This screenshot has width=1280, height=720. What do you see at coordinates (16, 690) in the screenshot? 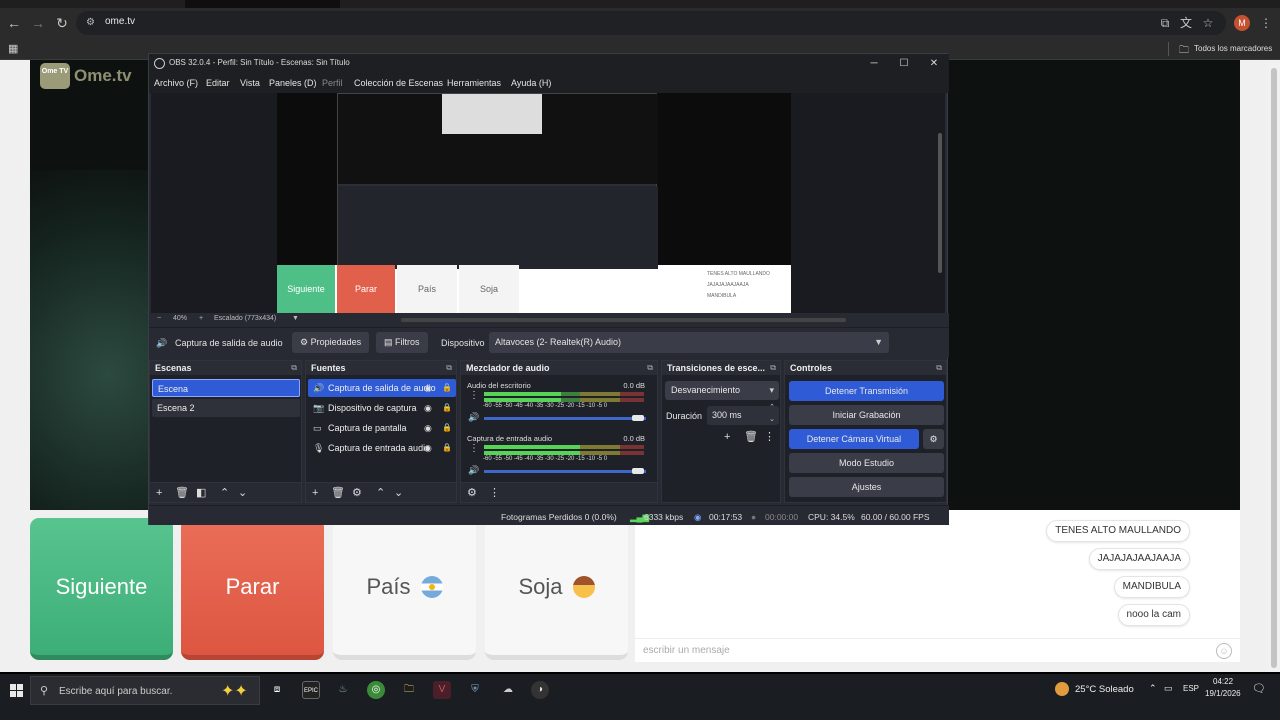
I see `windows-start-icon` at bounding box center [16, 690].